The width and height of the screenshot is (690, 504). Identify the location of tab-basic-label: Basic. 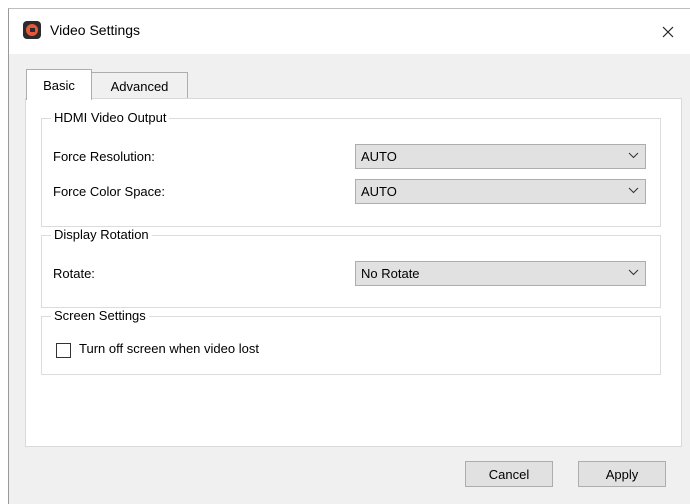
(59, 85).